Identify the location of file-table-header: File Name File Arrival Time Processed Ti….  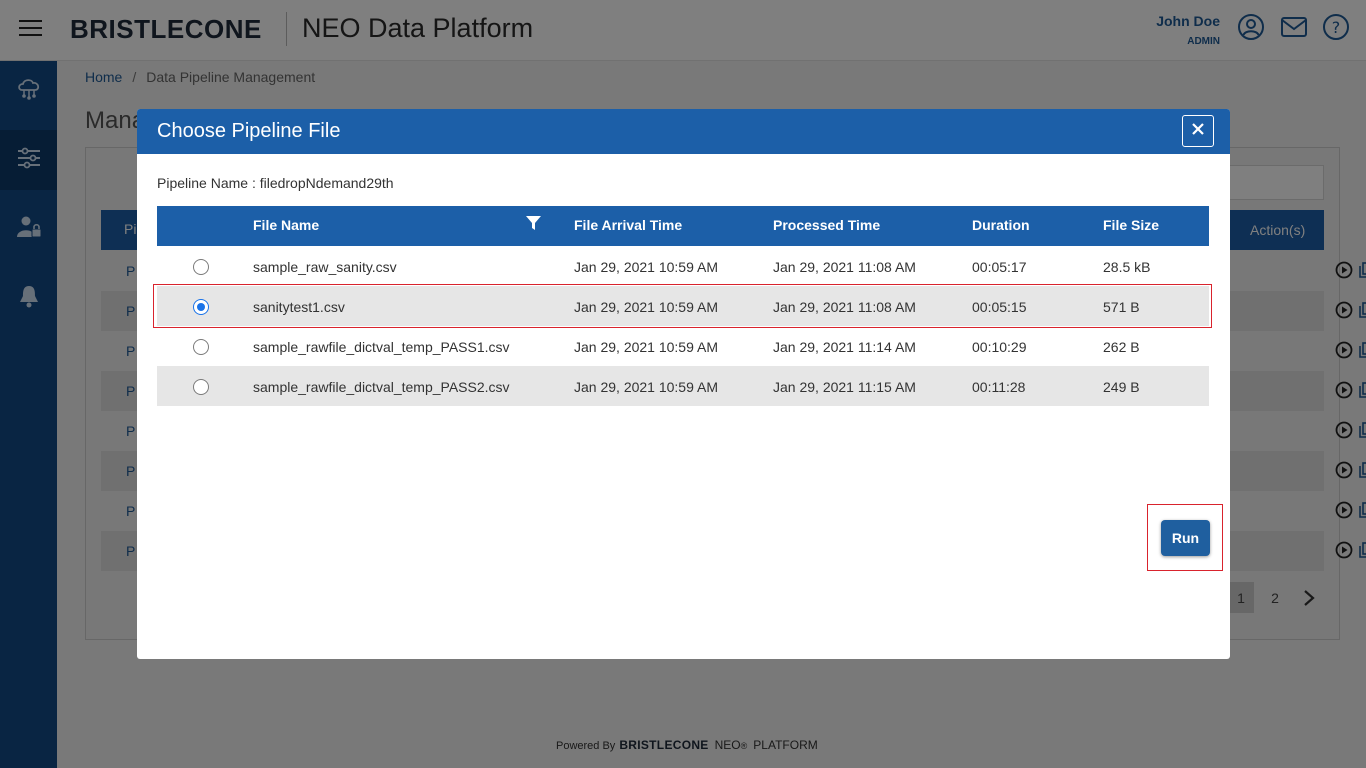
(683, 226).